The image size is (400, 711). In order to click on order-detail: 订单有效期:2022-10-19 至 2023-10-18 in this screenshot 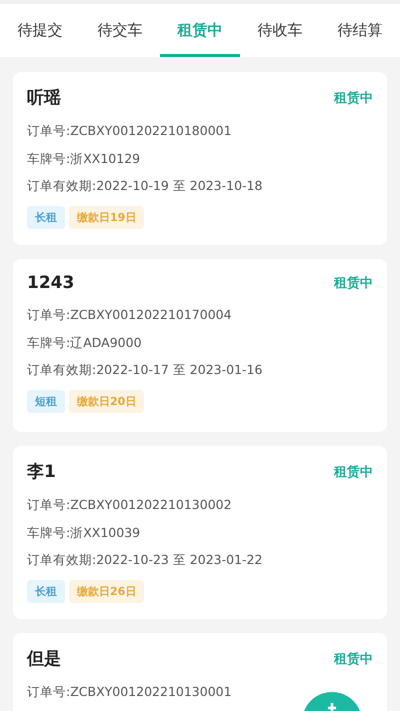, I will do `click(144, 186)`.